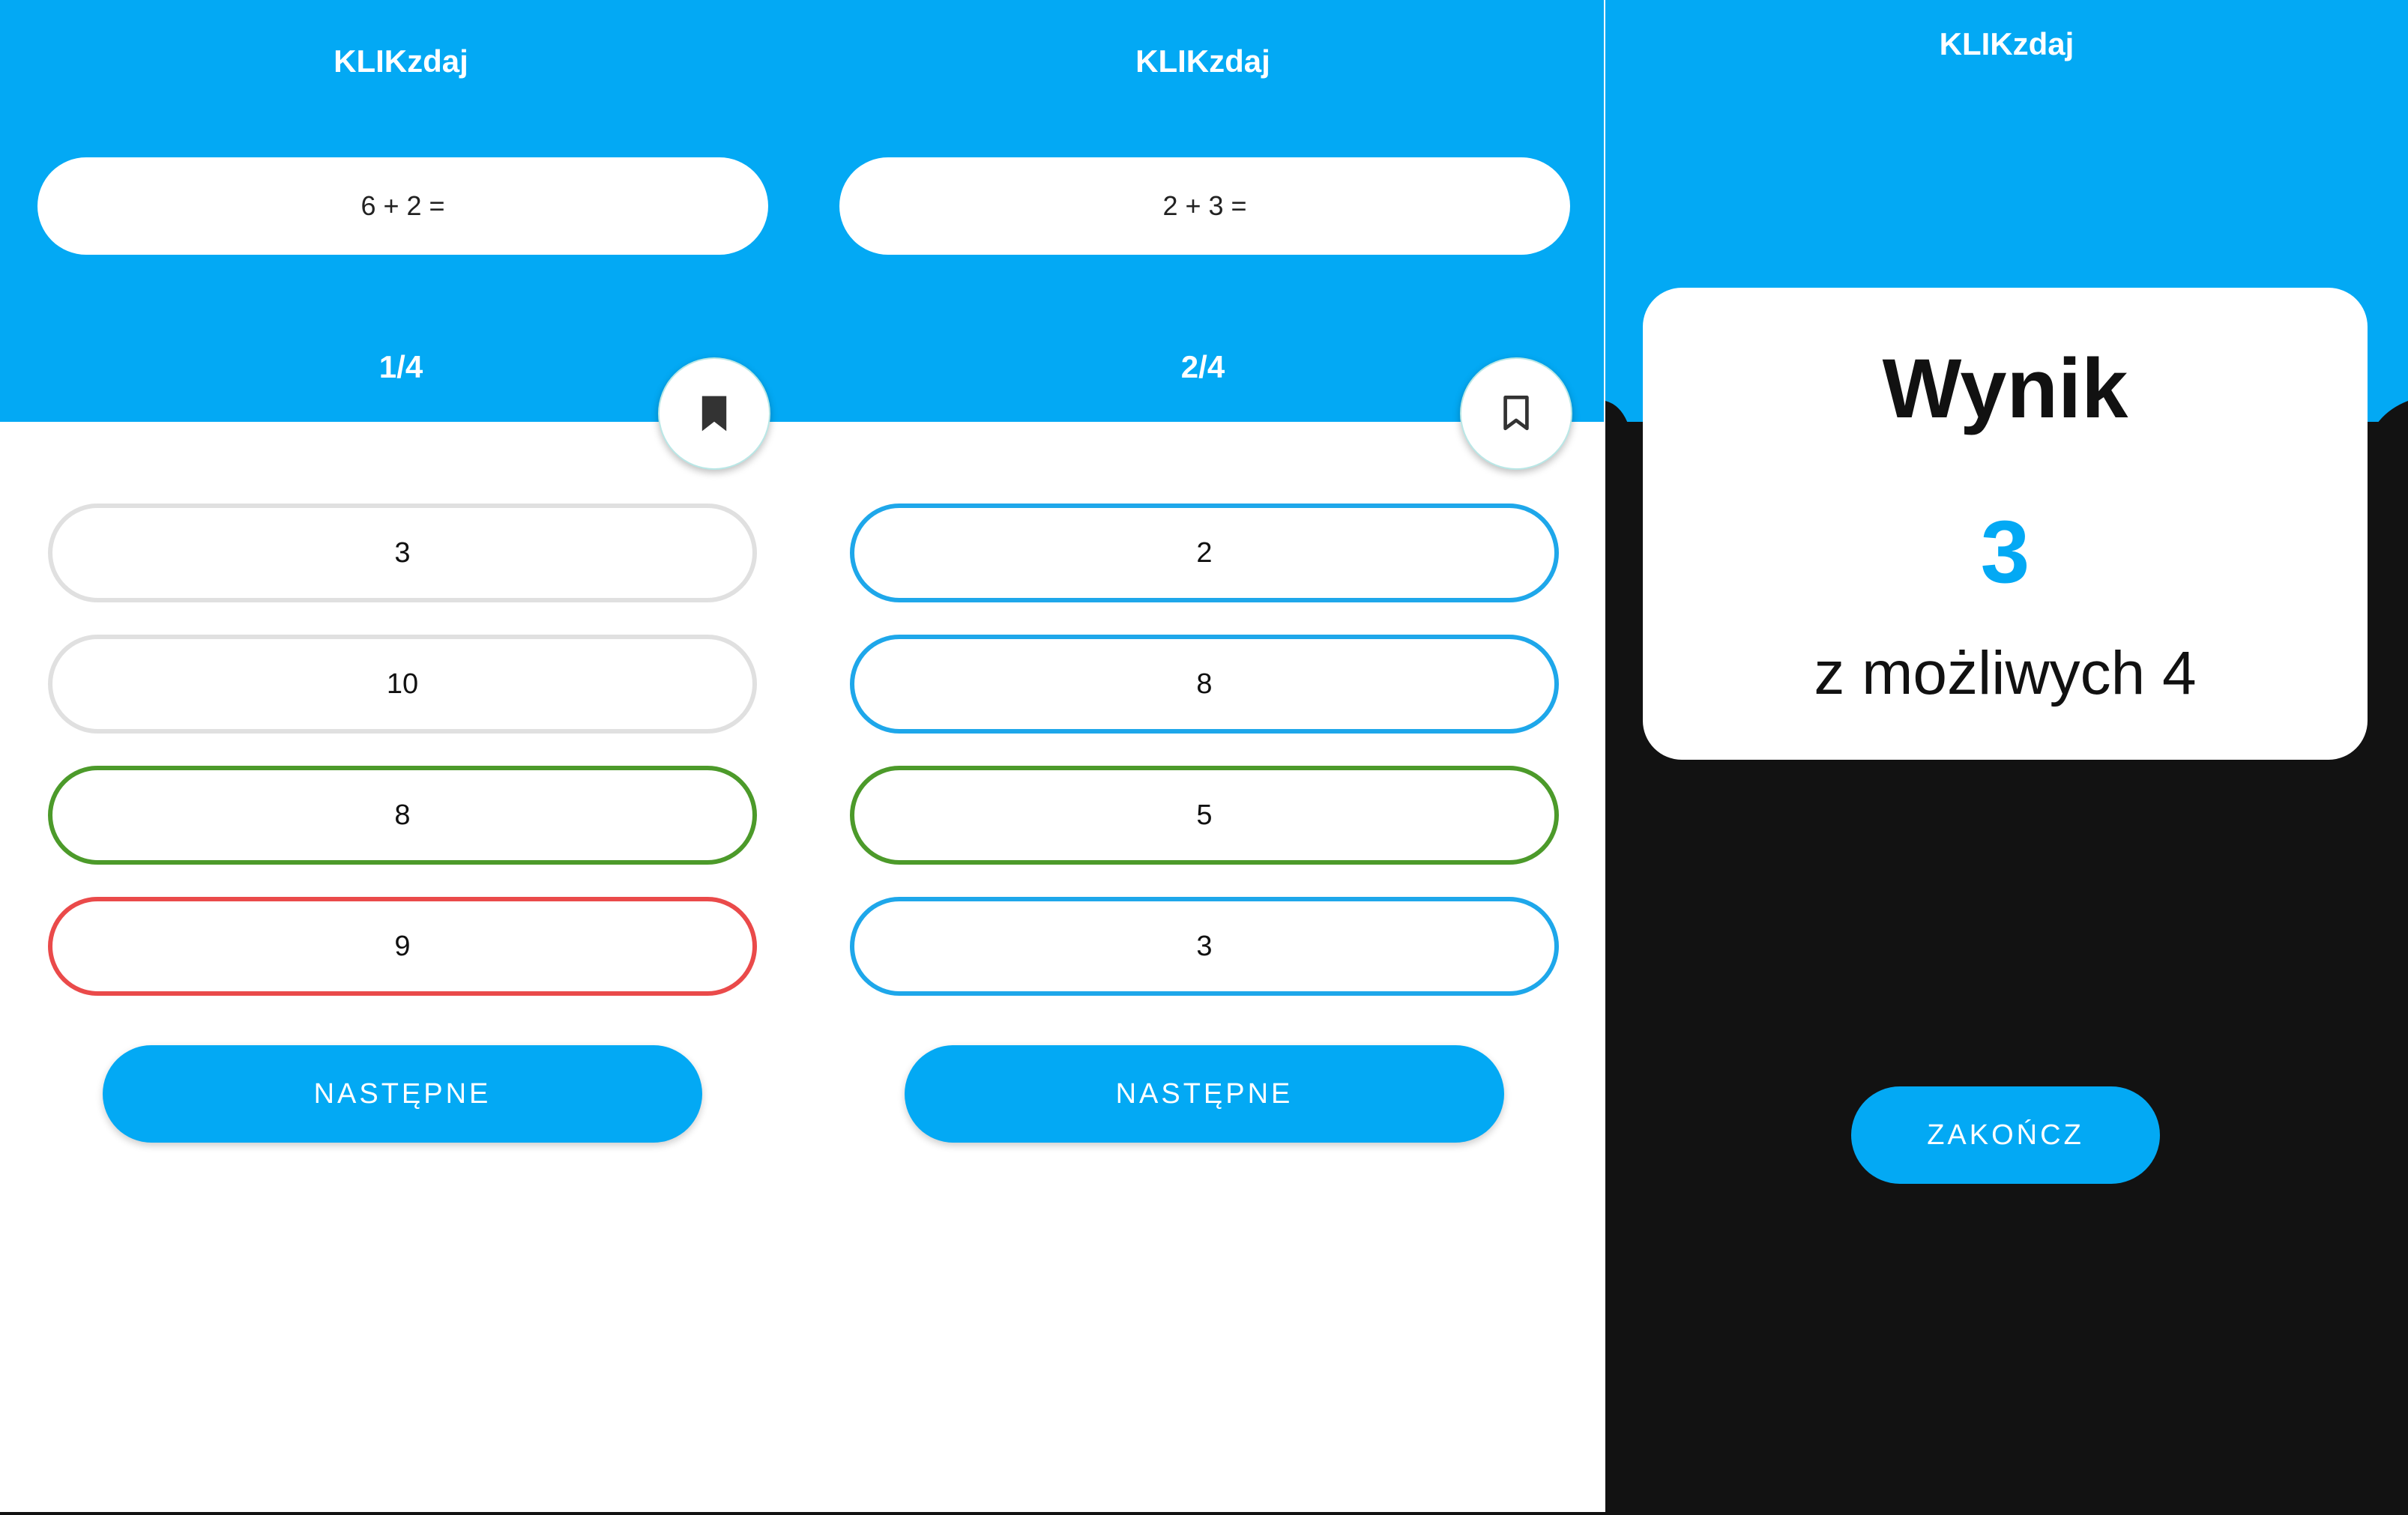  Describe the element at coordinates (2005, 673) in the screenshot. I see `result-subtitle: z możliwych 4` at that location.